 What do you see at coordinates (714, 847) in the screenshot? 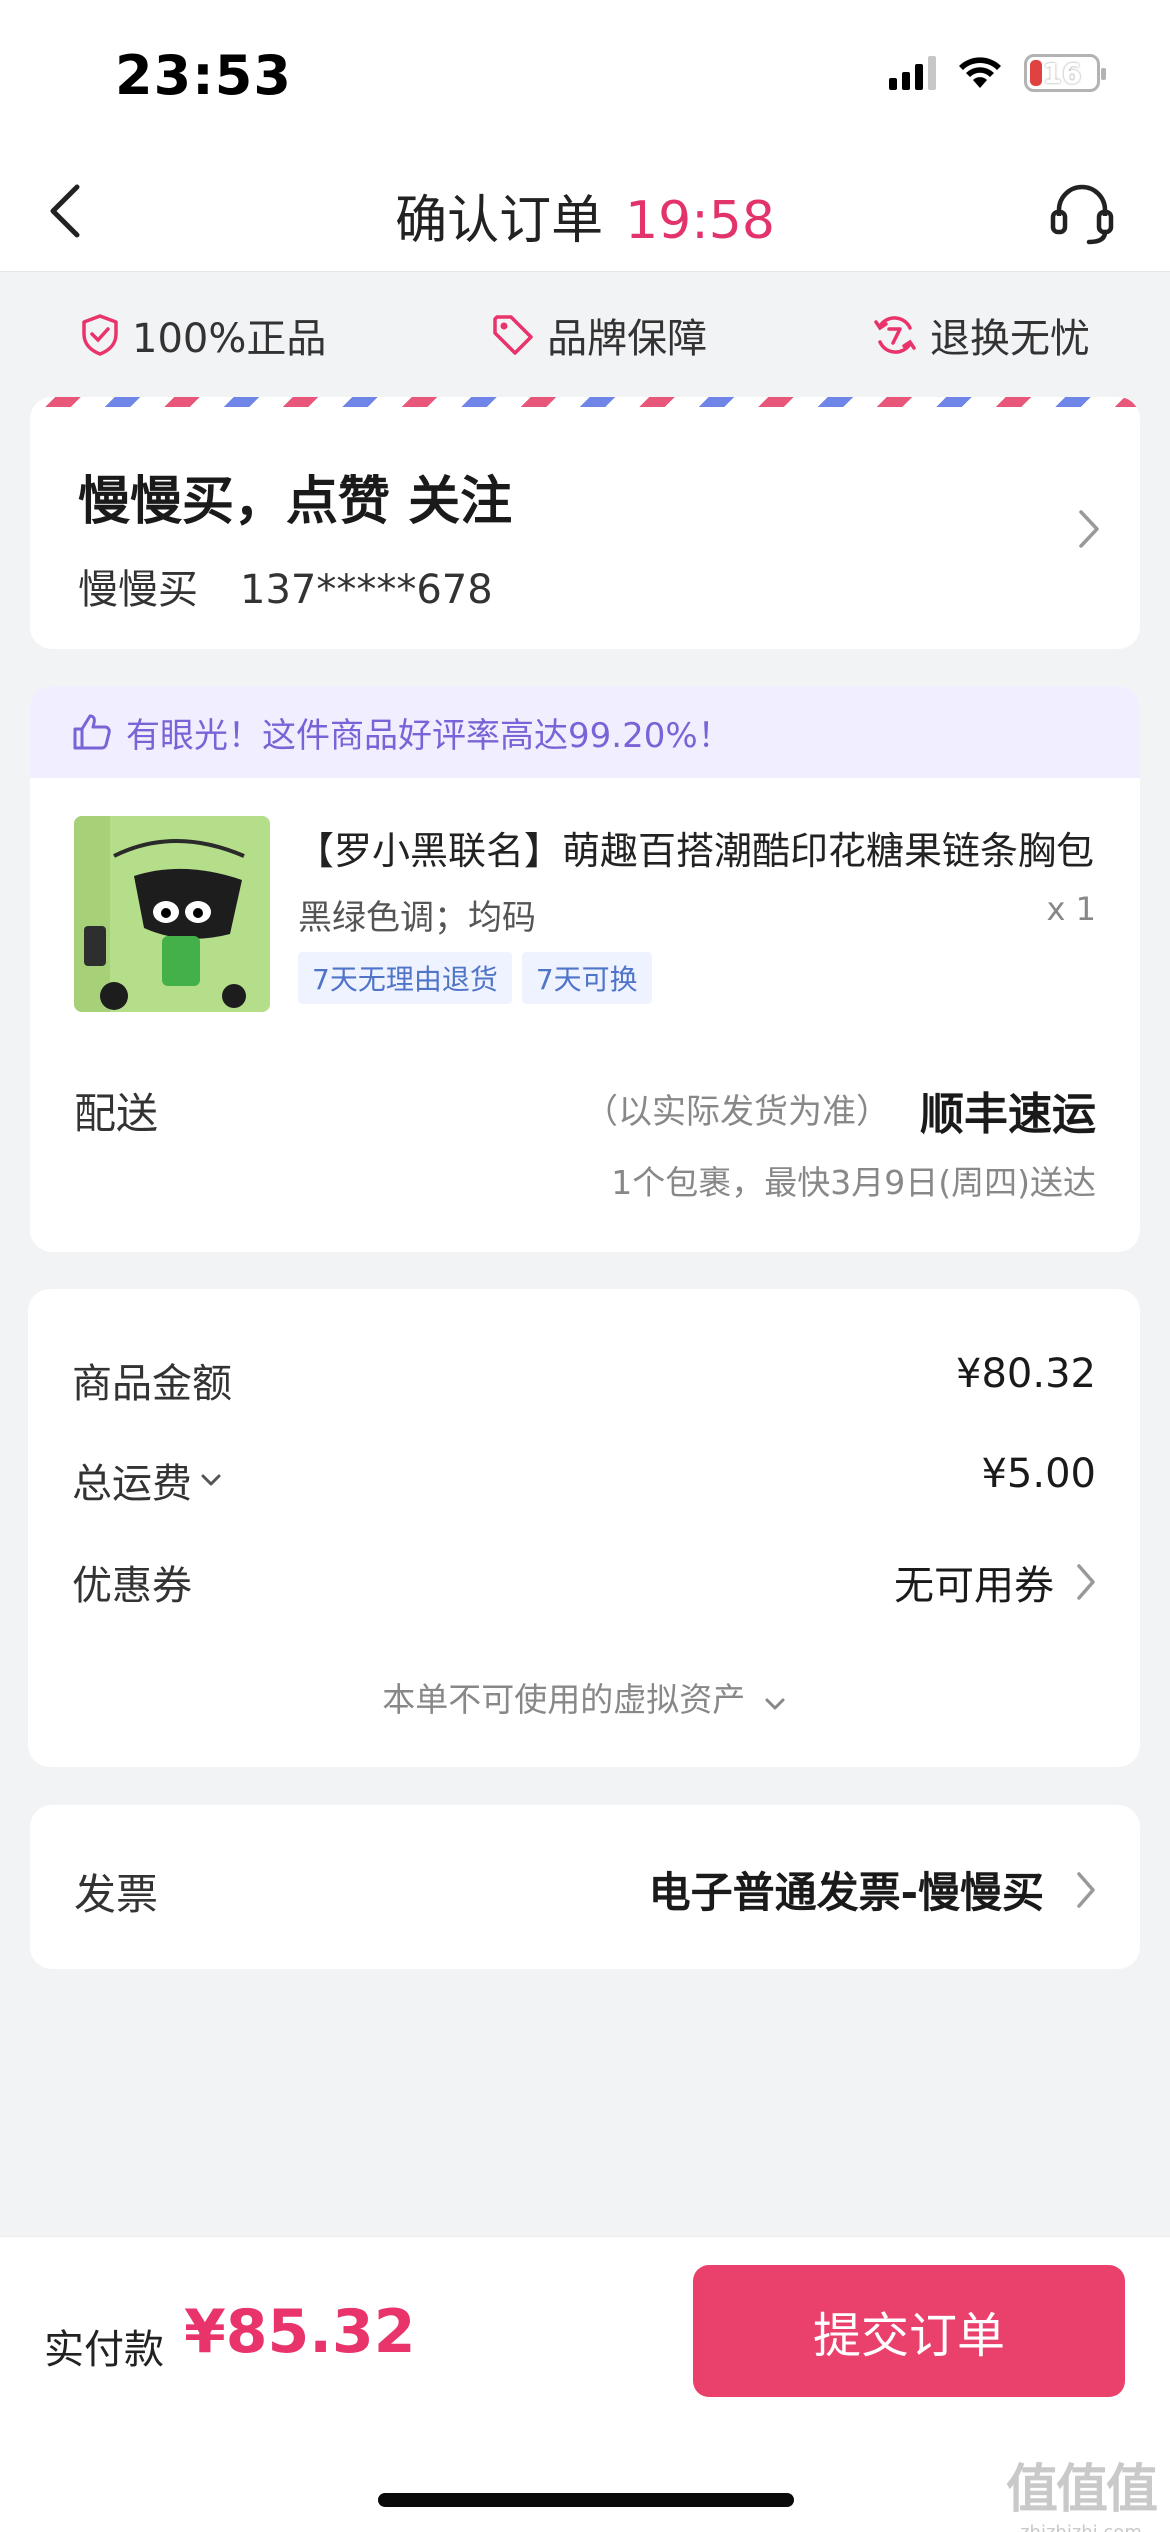
I see `product-title: 【罗小黑联名】萌趣百搭潮酷印花糖果链条胸包` at bounding box center [714, 847].